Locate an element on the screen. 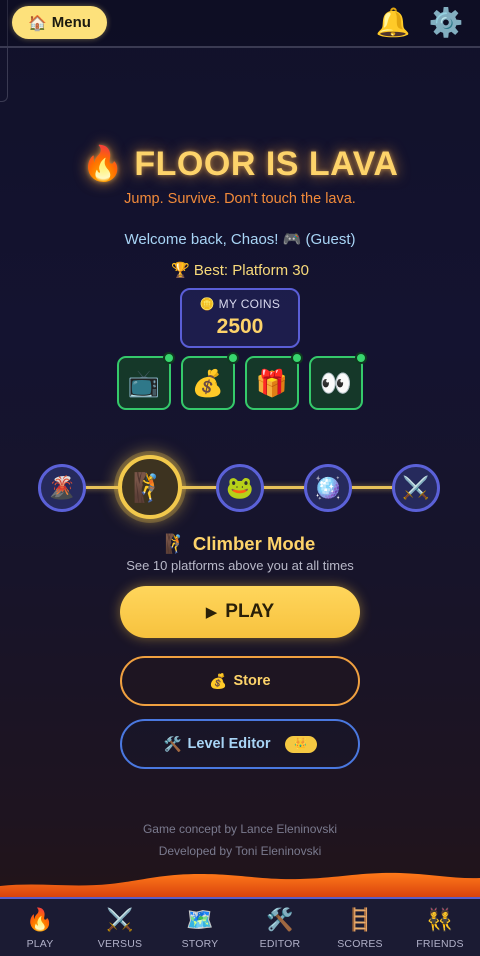  bell-icon: 🔔 is located at coordinates (393, 23).